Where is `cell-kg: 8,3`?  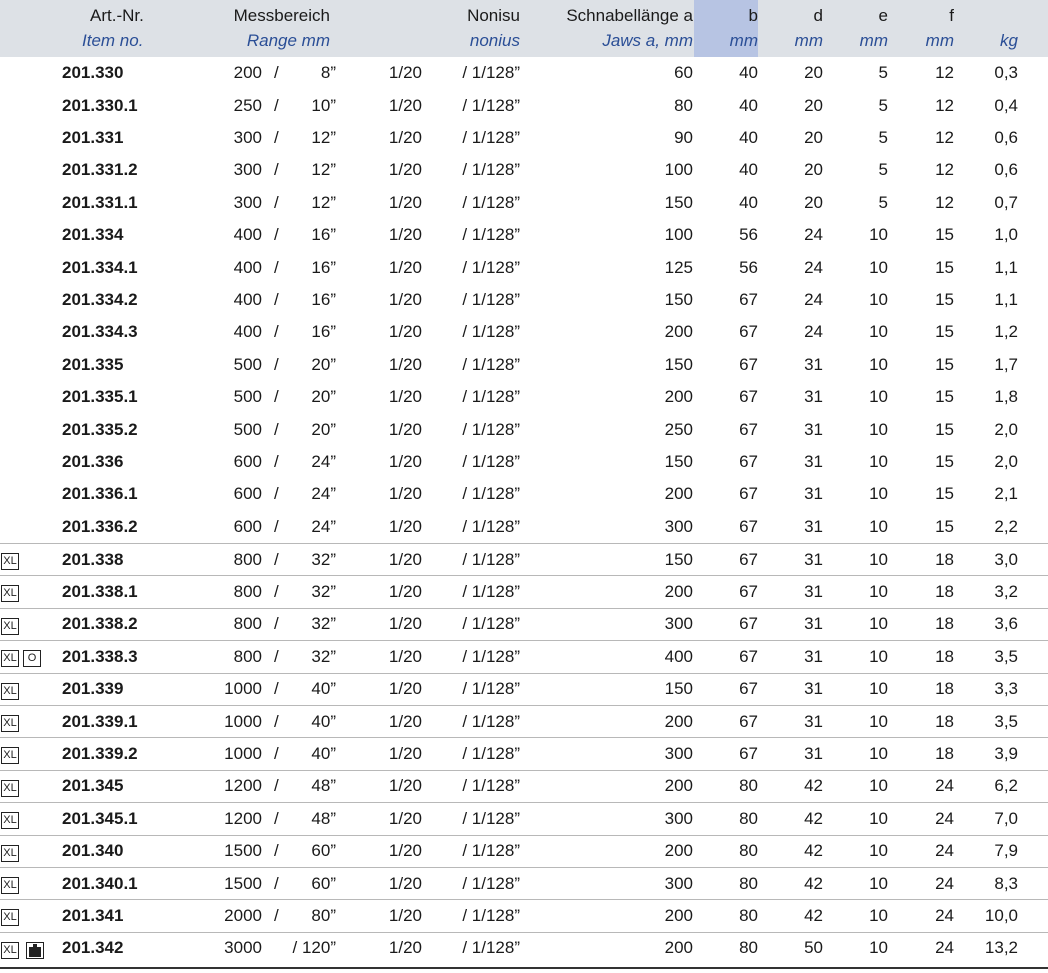
cell-kg: 8,3 is located at coordinates (1006, 883).